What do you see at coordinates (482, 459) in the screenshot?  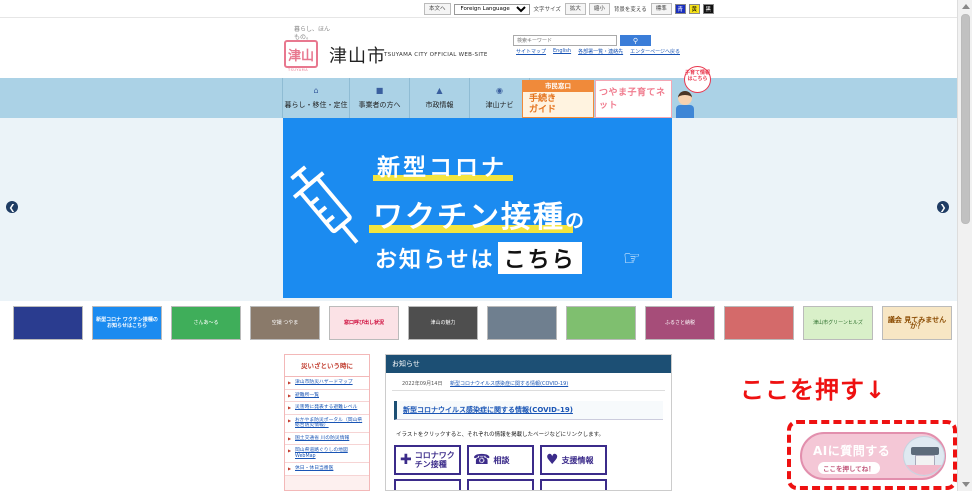 I see `phone-icon: ☎` at bounding box center [482, 459].